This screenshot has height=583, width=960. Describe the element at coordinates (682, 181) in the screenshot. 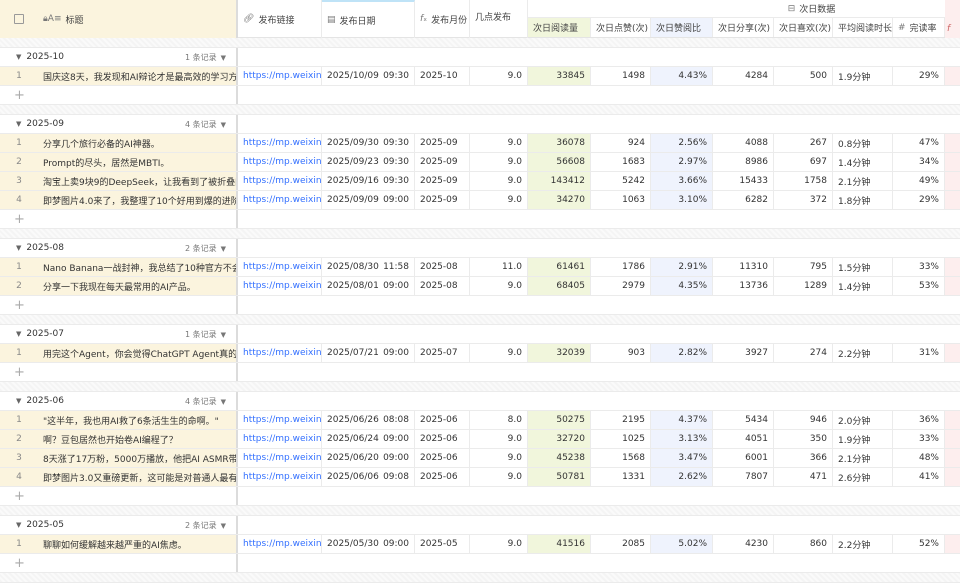

I see `ratio-cell: 3.66%` at that location.